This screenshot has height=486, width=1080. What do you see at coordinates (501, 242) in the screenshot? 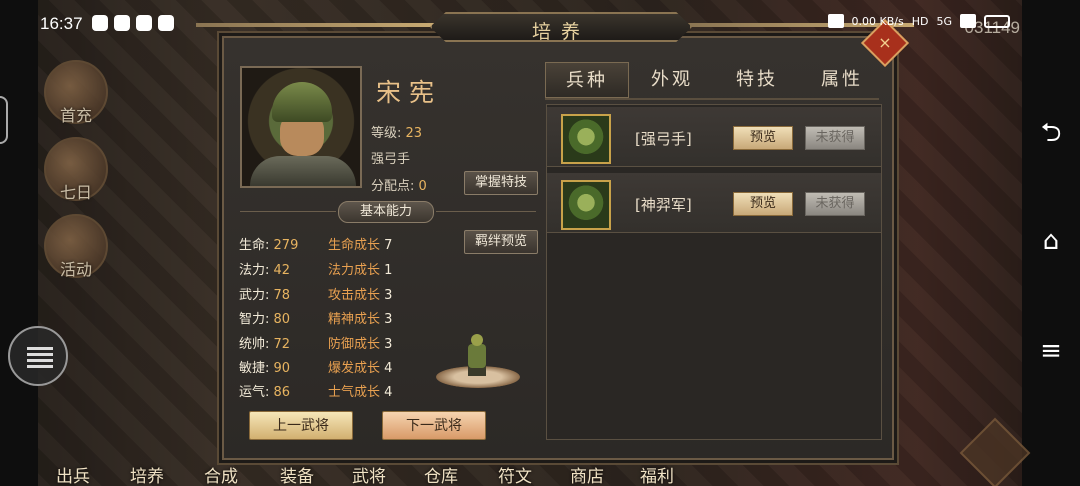
I see `bond-preview-button: 羁绊预览` at bounding box center [501, 242].